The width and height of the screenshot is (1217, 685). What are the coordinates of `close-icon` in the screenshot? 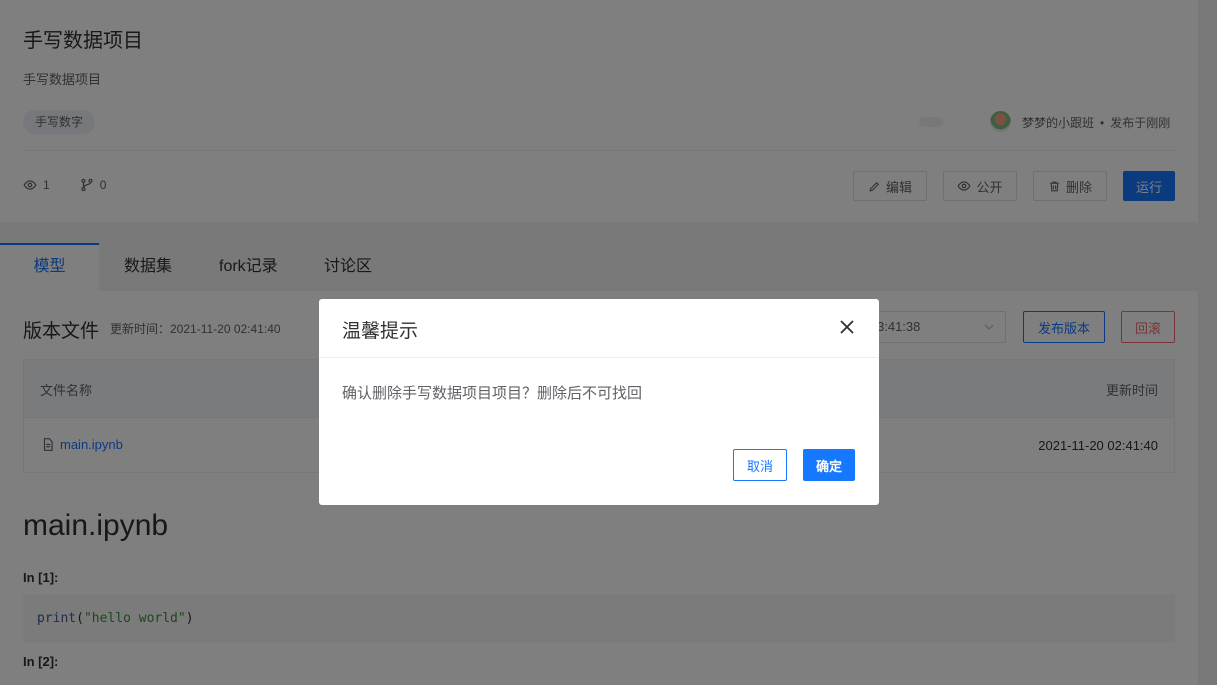 It's located at (847, 327).